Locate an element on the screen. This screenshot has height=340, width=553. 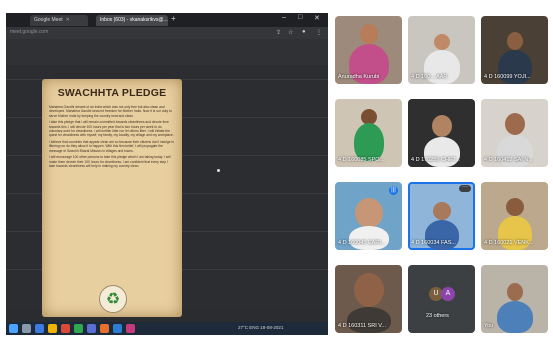
tab-label: Google Meet is located at coordinates (48, 20).